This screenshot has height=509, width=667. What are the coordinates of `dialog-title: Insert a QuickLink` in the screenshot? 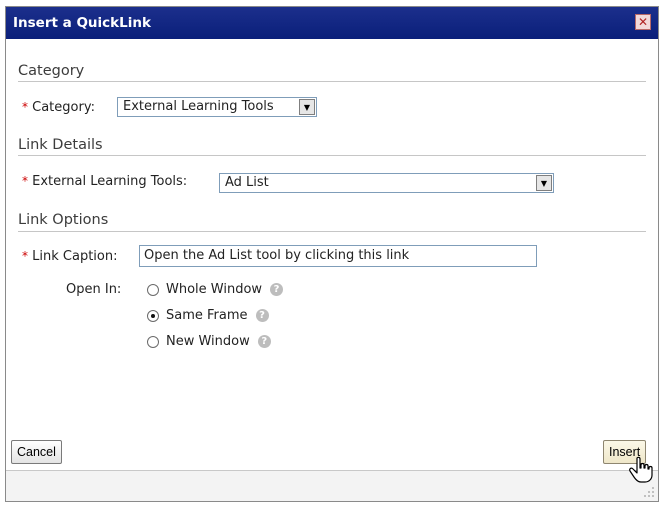 It's located at (82, 23).